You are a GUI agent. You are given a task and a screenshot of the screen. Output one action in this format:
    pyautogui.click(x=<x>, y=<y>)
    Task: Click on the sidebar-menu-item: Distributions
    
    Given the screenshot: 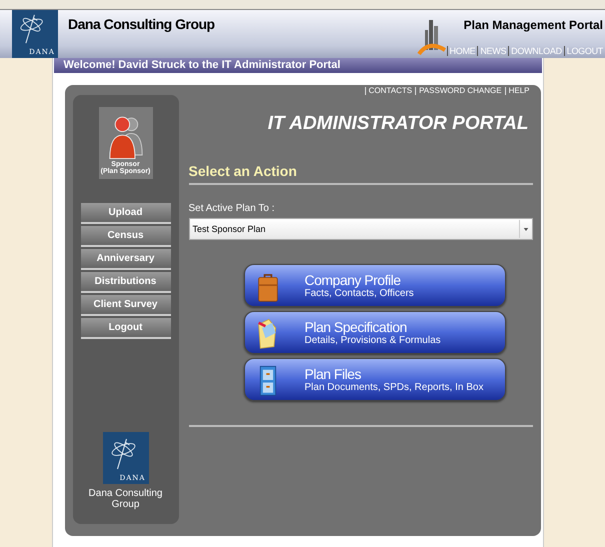 What is the action you would take?
    pyautogui.click(x=125, y=282)
    